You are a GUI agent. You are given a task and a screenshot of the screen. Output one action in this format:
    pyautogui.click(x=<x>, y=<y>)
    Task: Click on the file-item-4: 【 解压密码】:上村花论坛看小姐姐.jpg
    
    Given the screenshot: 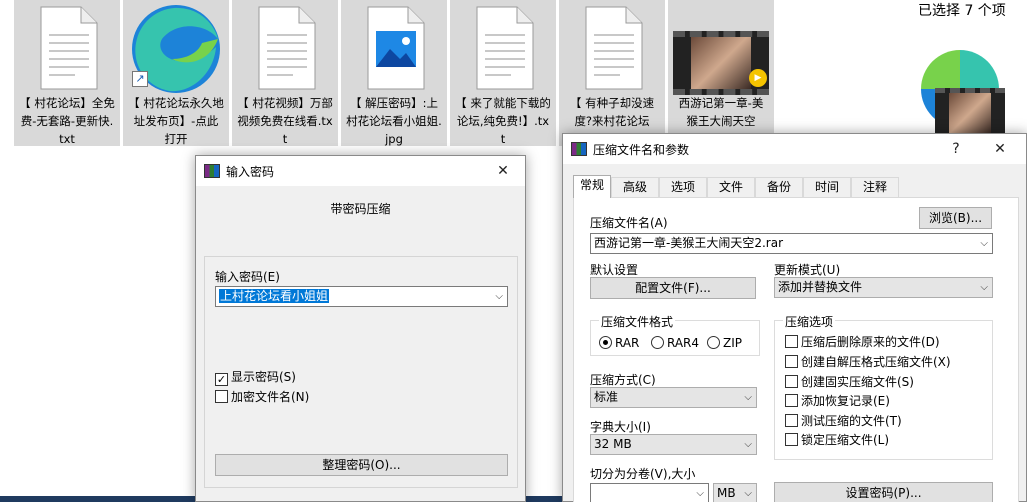 What is the action you would take?
    pyautogui.click(x=394, y=73)
    